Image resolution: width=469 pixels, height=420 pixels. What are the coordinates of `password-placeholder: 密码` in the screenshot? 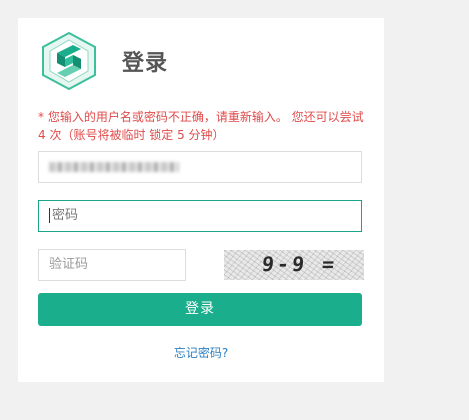 It's located at (65, 215).